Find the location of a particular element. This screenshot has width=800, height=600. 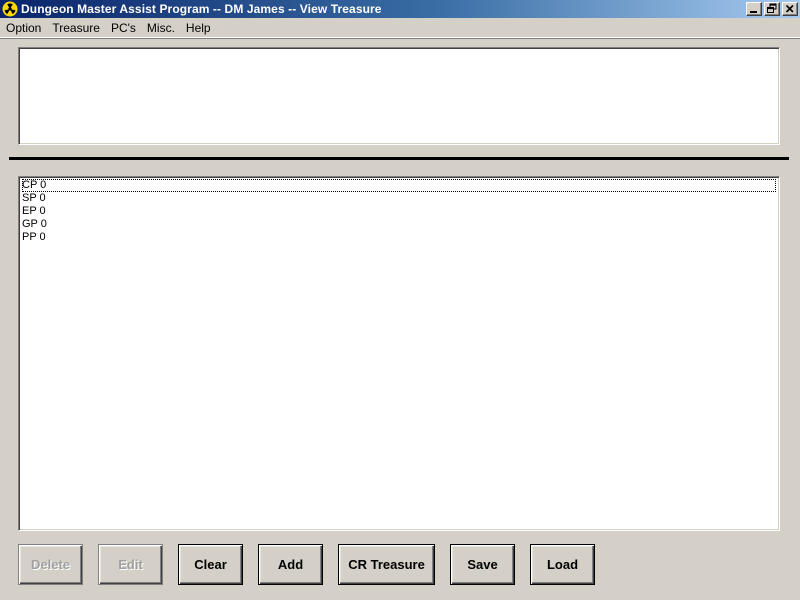

menu-help: Help is located at coordinates (198, 28).